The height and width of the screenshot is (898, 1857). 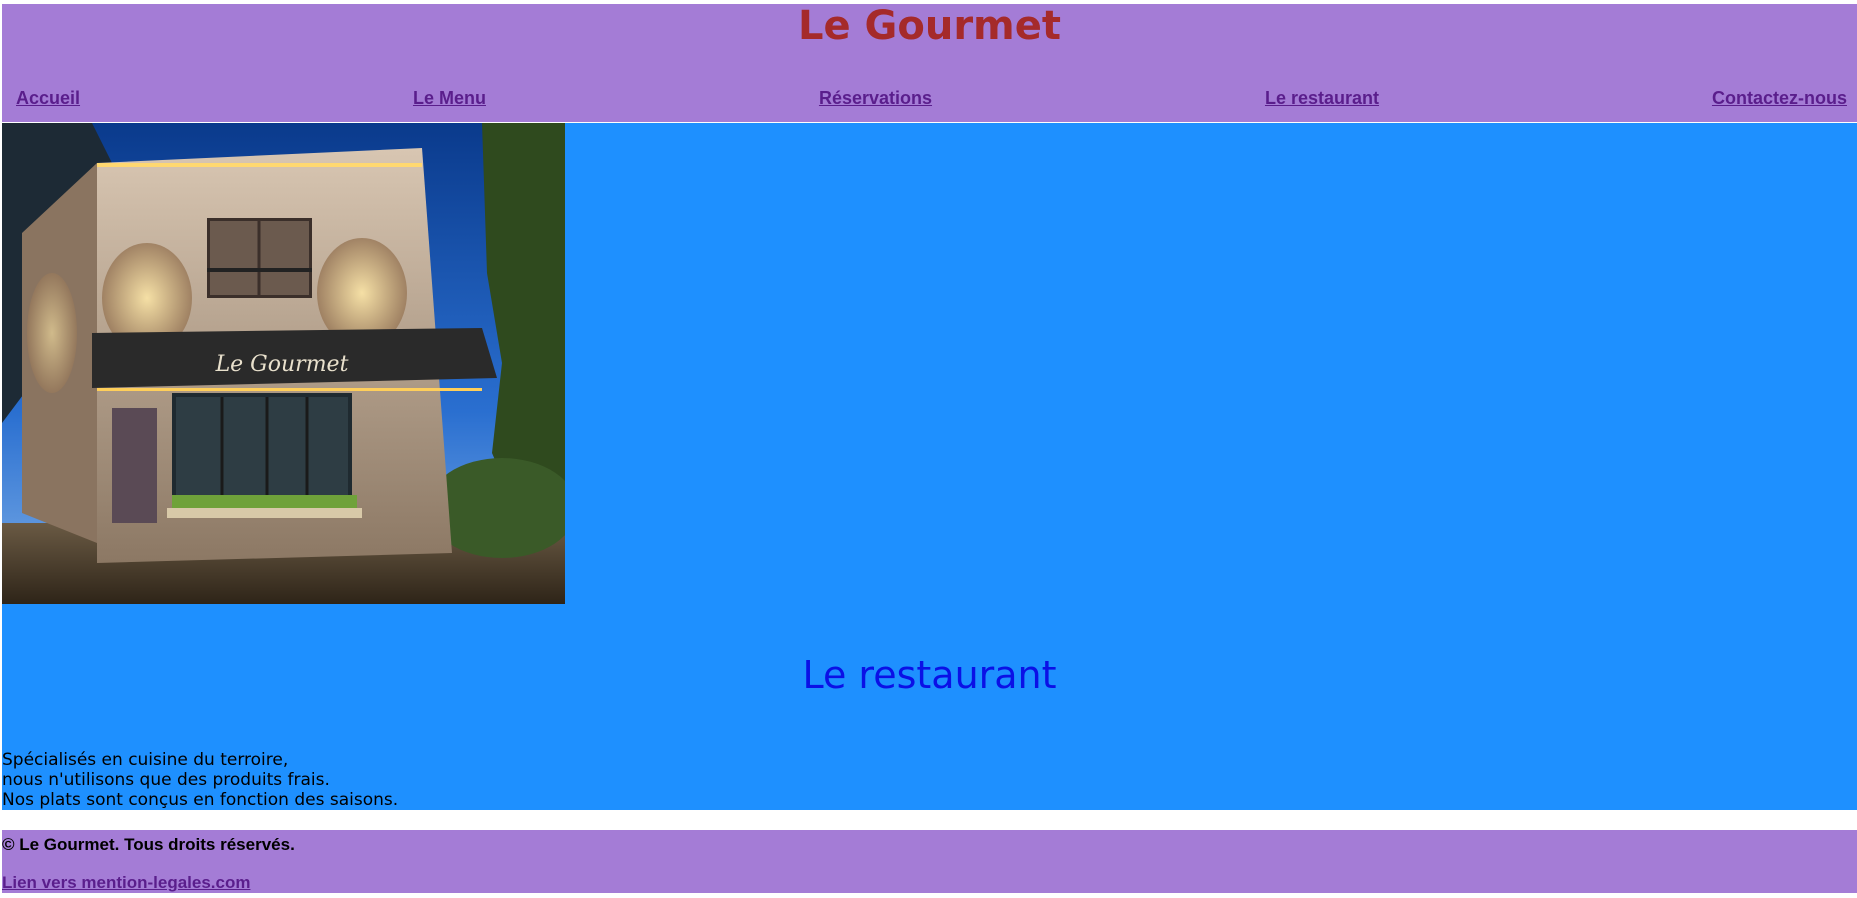 I want to click on legal-notice-link: Lien vers mention-legales.com, so click(x=126, y=883).